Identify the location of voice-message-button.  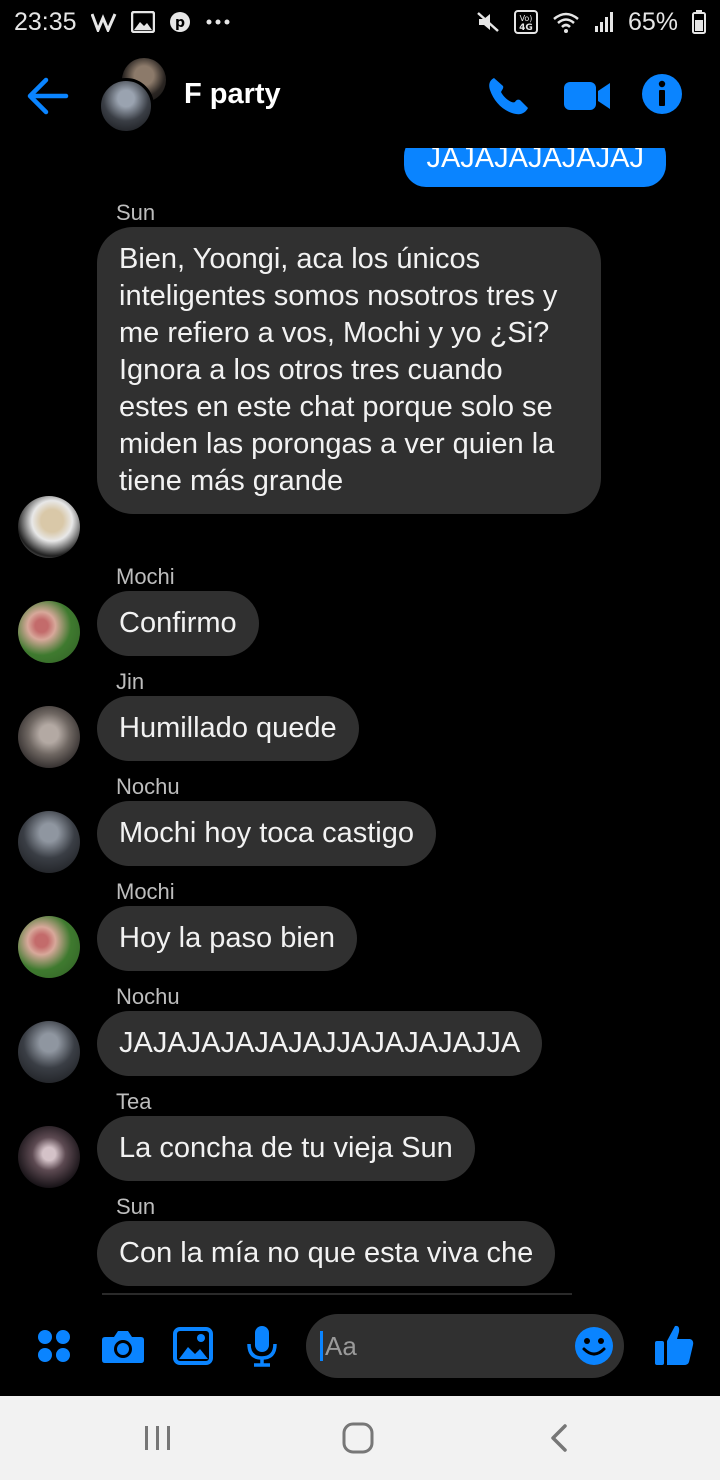
(262, 1346).